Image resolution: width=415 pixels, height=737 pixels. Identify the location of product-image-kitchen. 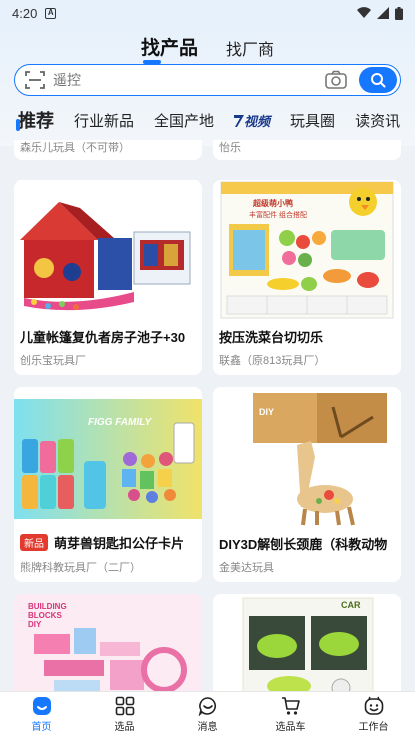
(307, 250).